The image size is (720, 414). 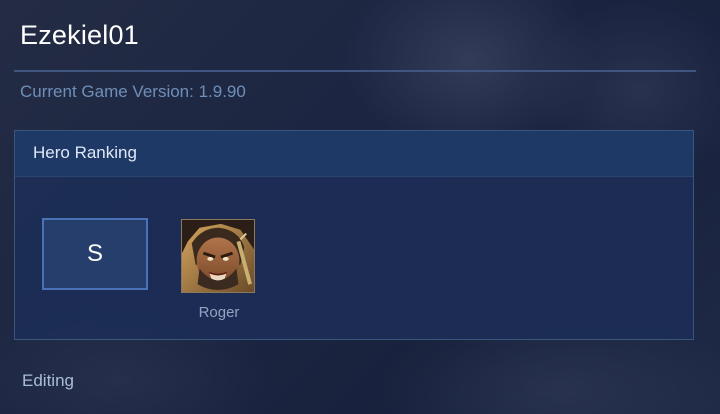 What do you see at coordinates (48, 381) in the screenshot?
I see `editing-label: Editing` at bounding box center [48, 381].